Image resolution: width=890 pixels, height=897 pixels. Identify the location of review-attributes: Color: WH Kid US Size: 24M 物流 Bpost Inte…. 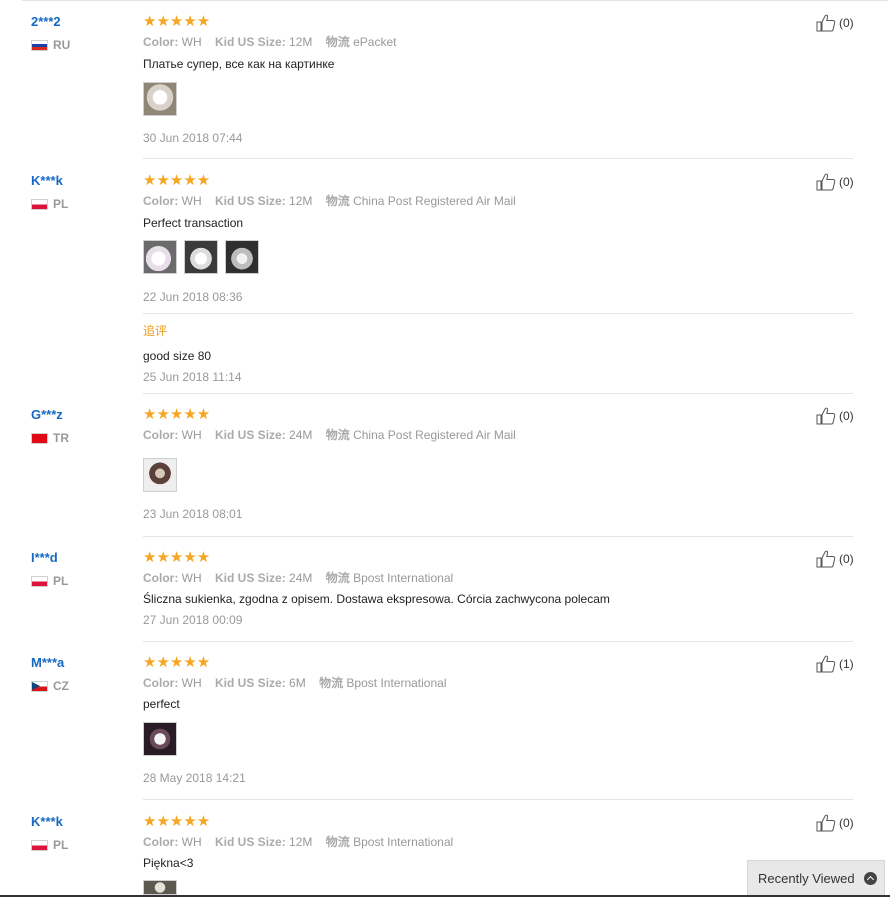
(303, 578).